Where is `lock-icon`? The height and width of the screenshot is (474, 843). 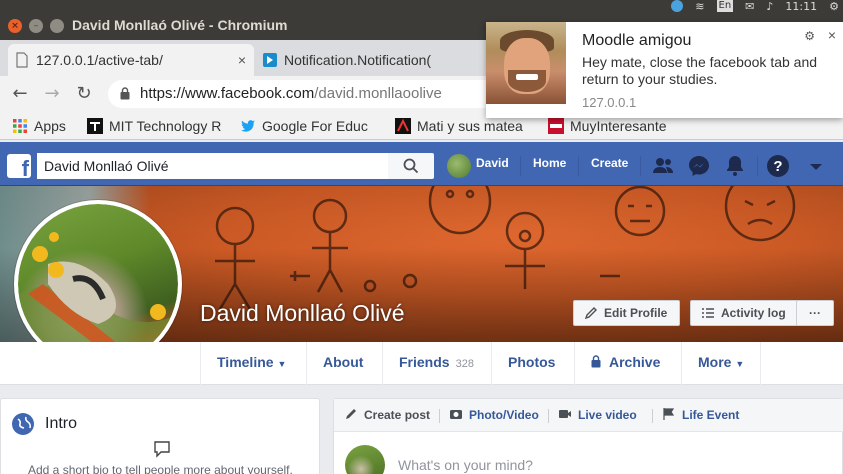 lock-icon is located at coordinates (125, 93).